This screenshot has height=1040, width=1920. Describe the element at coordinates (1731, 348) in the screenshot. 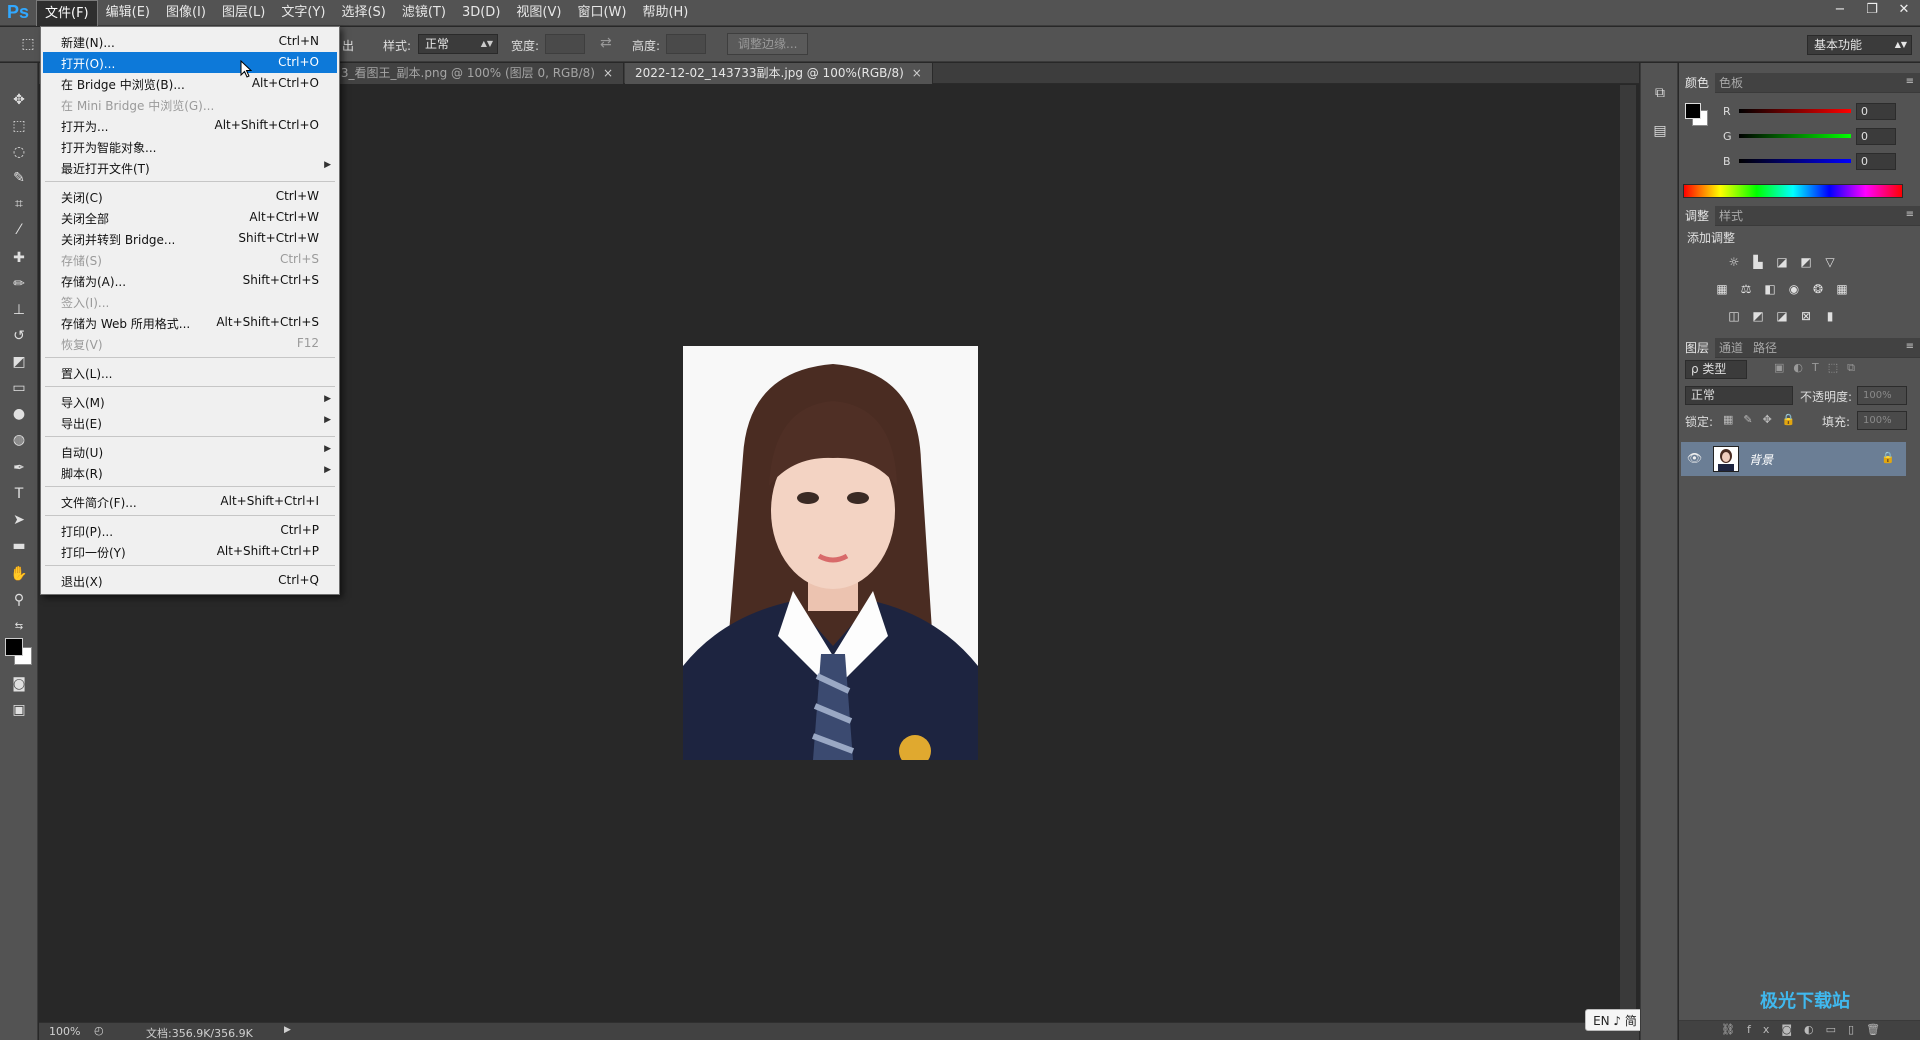

I see `tab-channels: 通道` at that location.